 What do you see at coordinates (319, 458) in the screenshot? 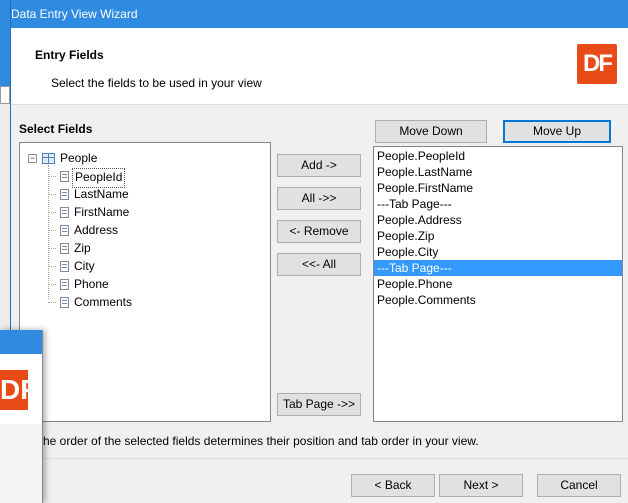
I see `footer-divider` at bounding box center [319, 458].